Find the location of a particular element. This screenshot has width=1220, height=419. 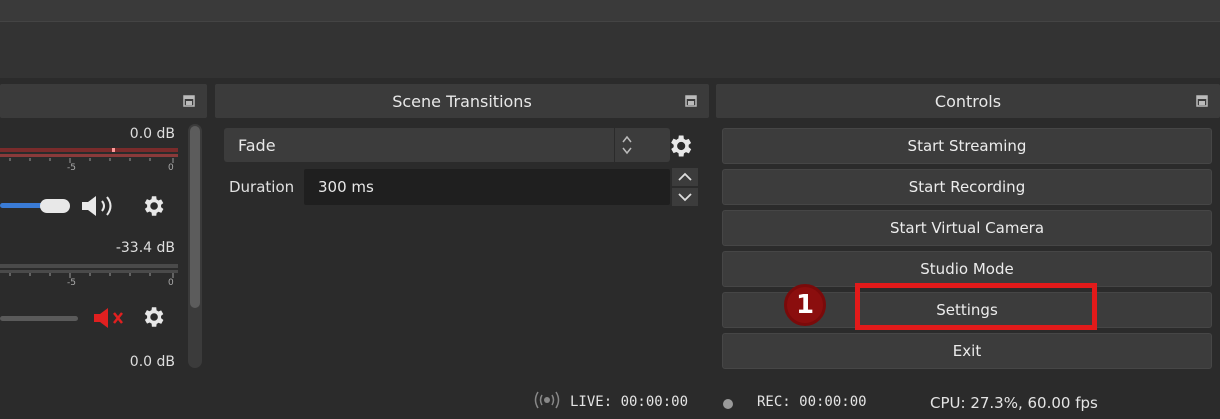

studio-mode-button: Studio Mode is located at coordinates (967, 269).